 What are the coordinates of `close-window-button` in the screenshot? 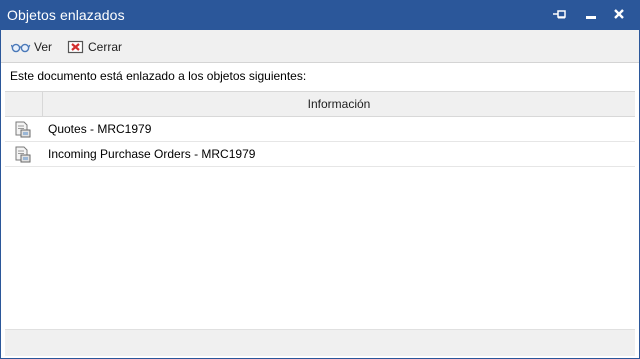 It's located at (619, 15).